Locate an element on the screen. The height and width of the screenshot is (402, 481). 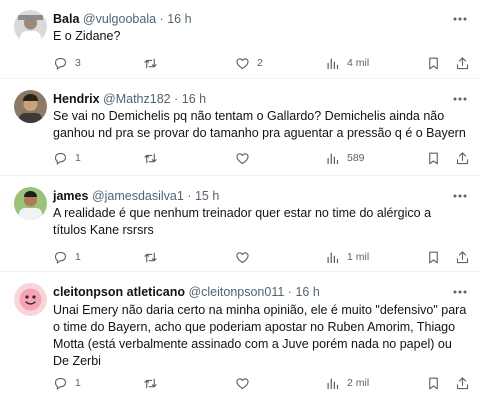
tweet-actions: 3 2 4 mil is located at coordinates (263, 63).